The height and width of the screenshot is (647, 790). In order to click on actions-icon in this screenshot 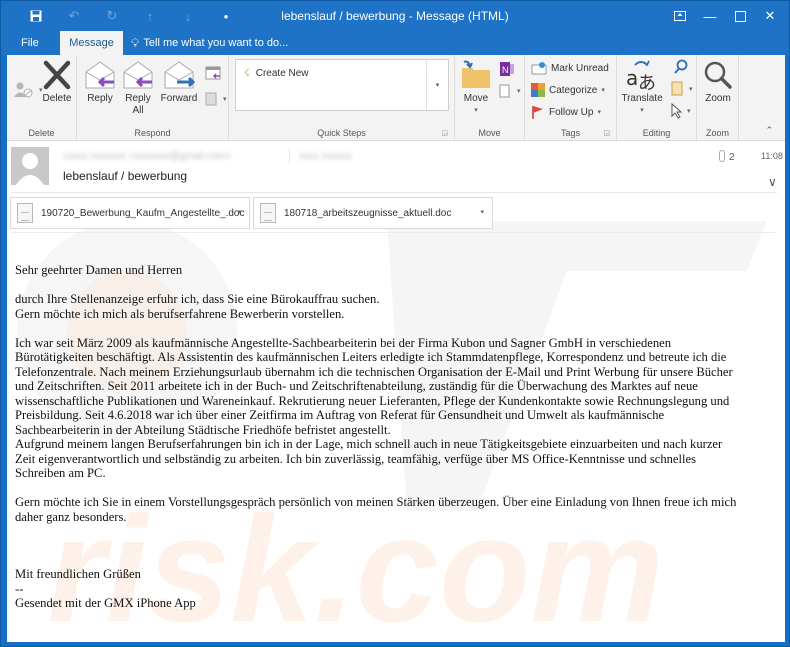, I will do `click(504, 91)`.